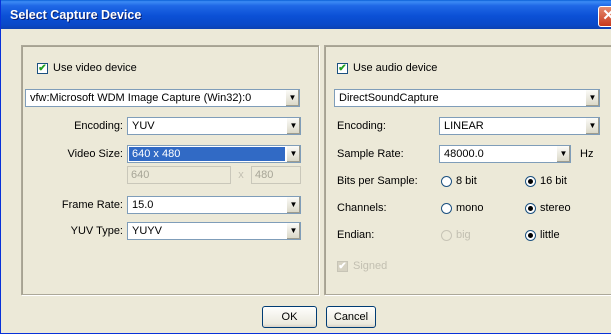 Image resolution: width=611 pixels, height=334 pixels. I want to click on audio-device-value: DirectSoundCapture, so click(389, 98).